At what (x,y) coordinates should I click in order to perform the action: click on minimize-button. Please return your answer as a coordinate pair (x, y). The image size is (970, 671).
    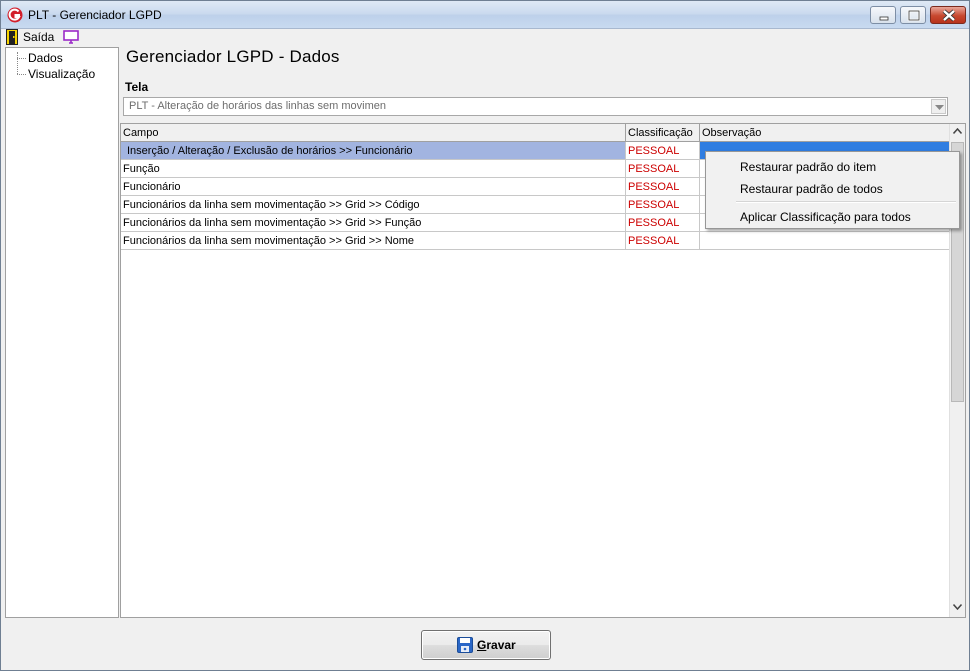
    Looking at the image, I should click on (883, 15).